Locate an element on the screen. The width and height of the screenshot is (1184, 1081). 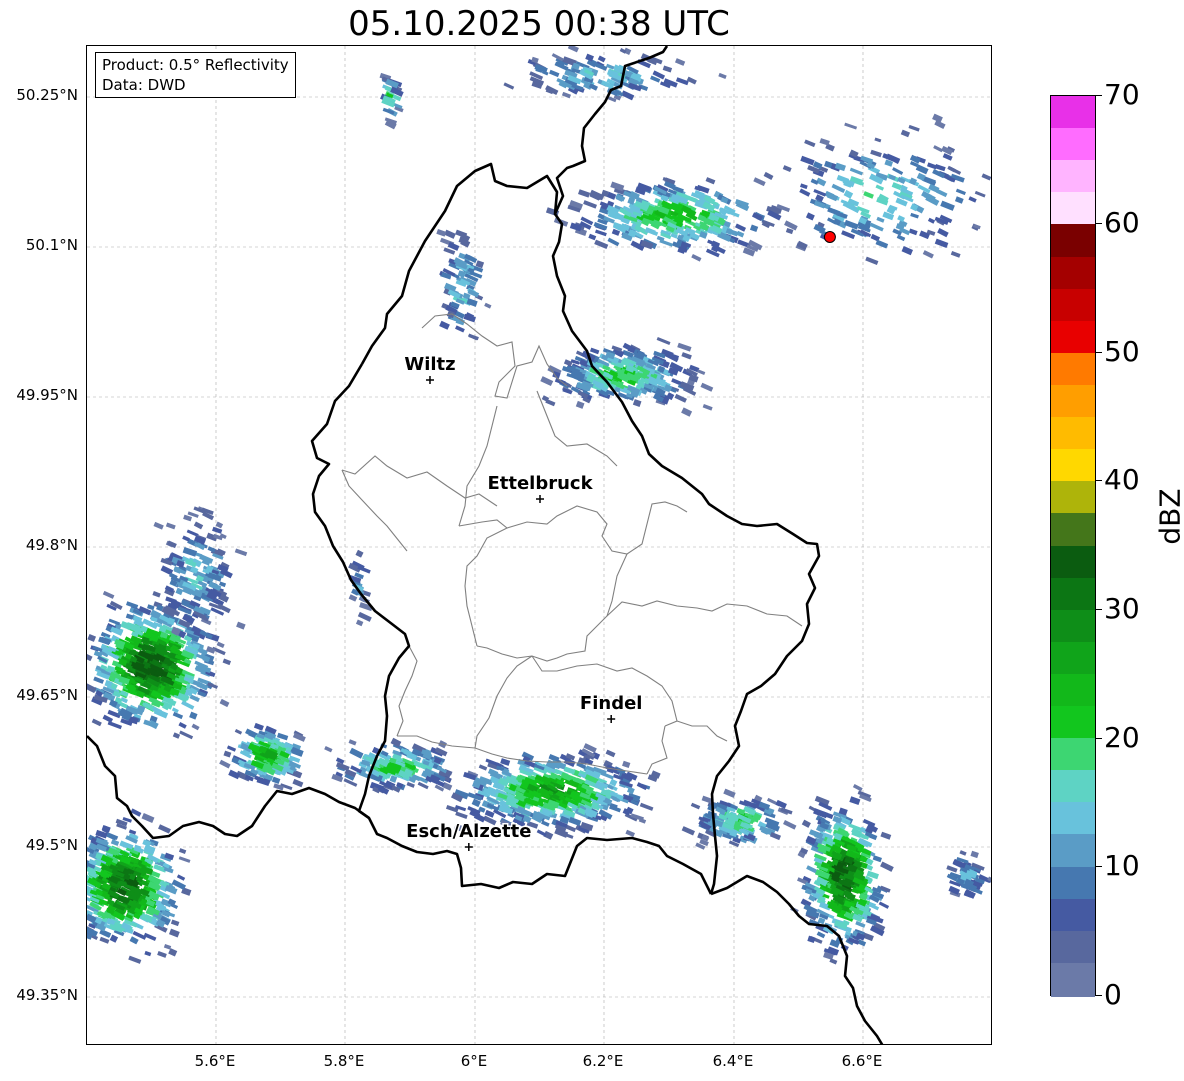
lon-tick-label: 6.2°E is located at coordinates (603, 1061).